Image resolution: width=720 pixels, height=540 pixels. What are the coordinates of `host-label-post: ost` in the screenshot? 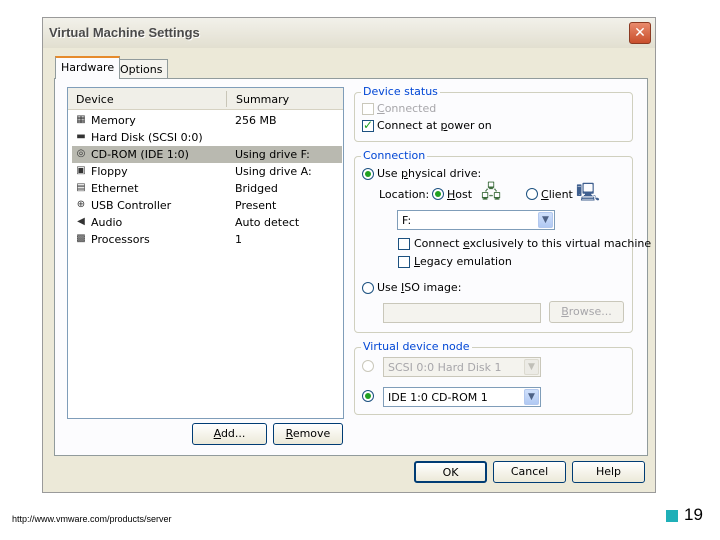 It's located at (464, 194).